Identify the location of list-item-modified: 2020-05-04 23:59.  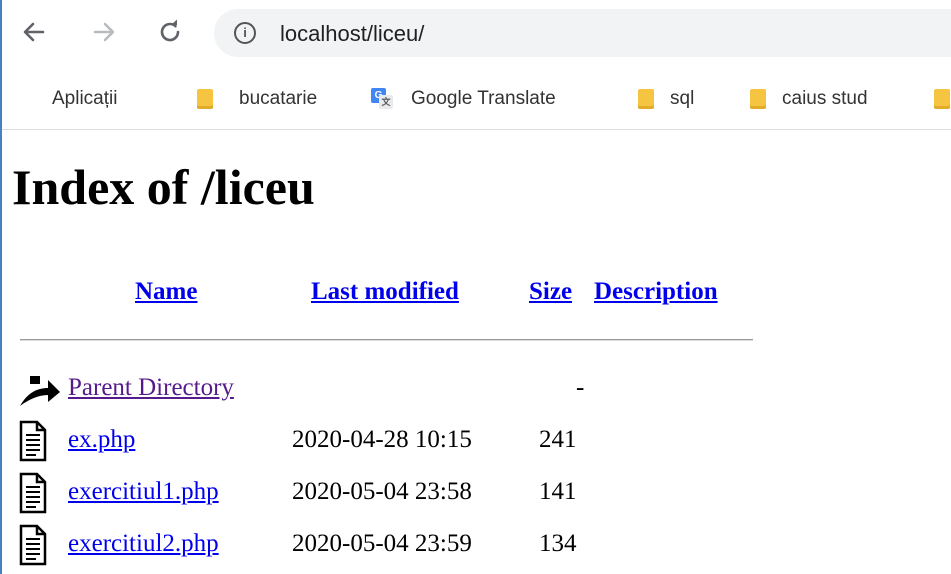
(382, 543).